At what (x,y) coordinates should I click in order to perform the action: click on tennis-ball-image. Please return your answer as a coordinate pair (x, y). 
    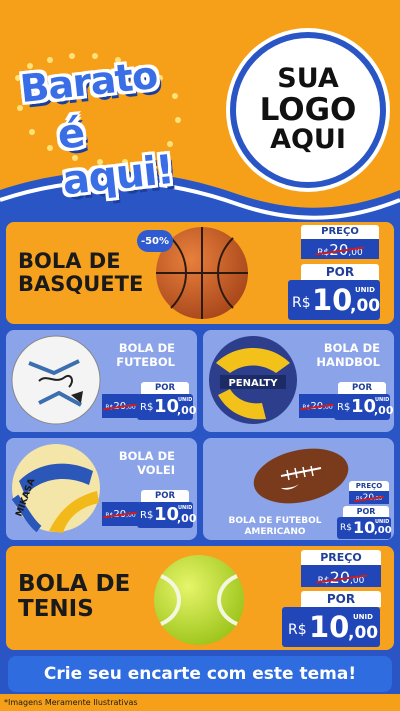
    Looking at the image, I should click on (199, 600).